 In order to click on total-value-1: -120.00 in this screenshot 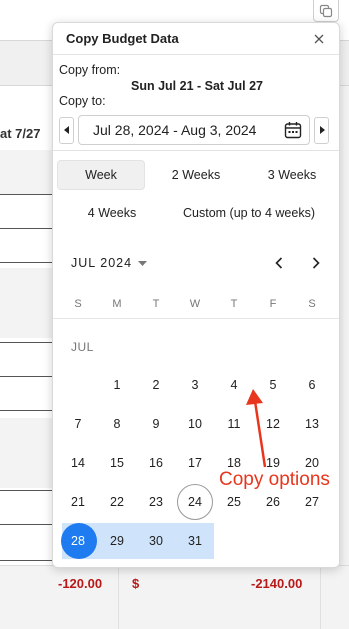, I will do `click(80, 583)`.